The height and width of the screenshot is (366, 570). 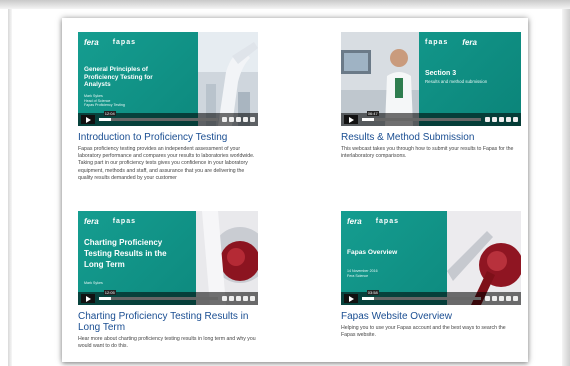 I want to click on red-liquid-flask-photo, so click(x=227, y=258).